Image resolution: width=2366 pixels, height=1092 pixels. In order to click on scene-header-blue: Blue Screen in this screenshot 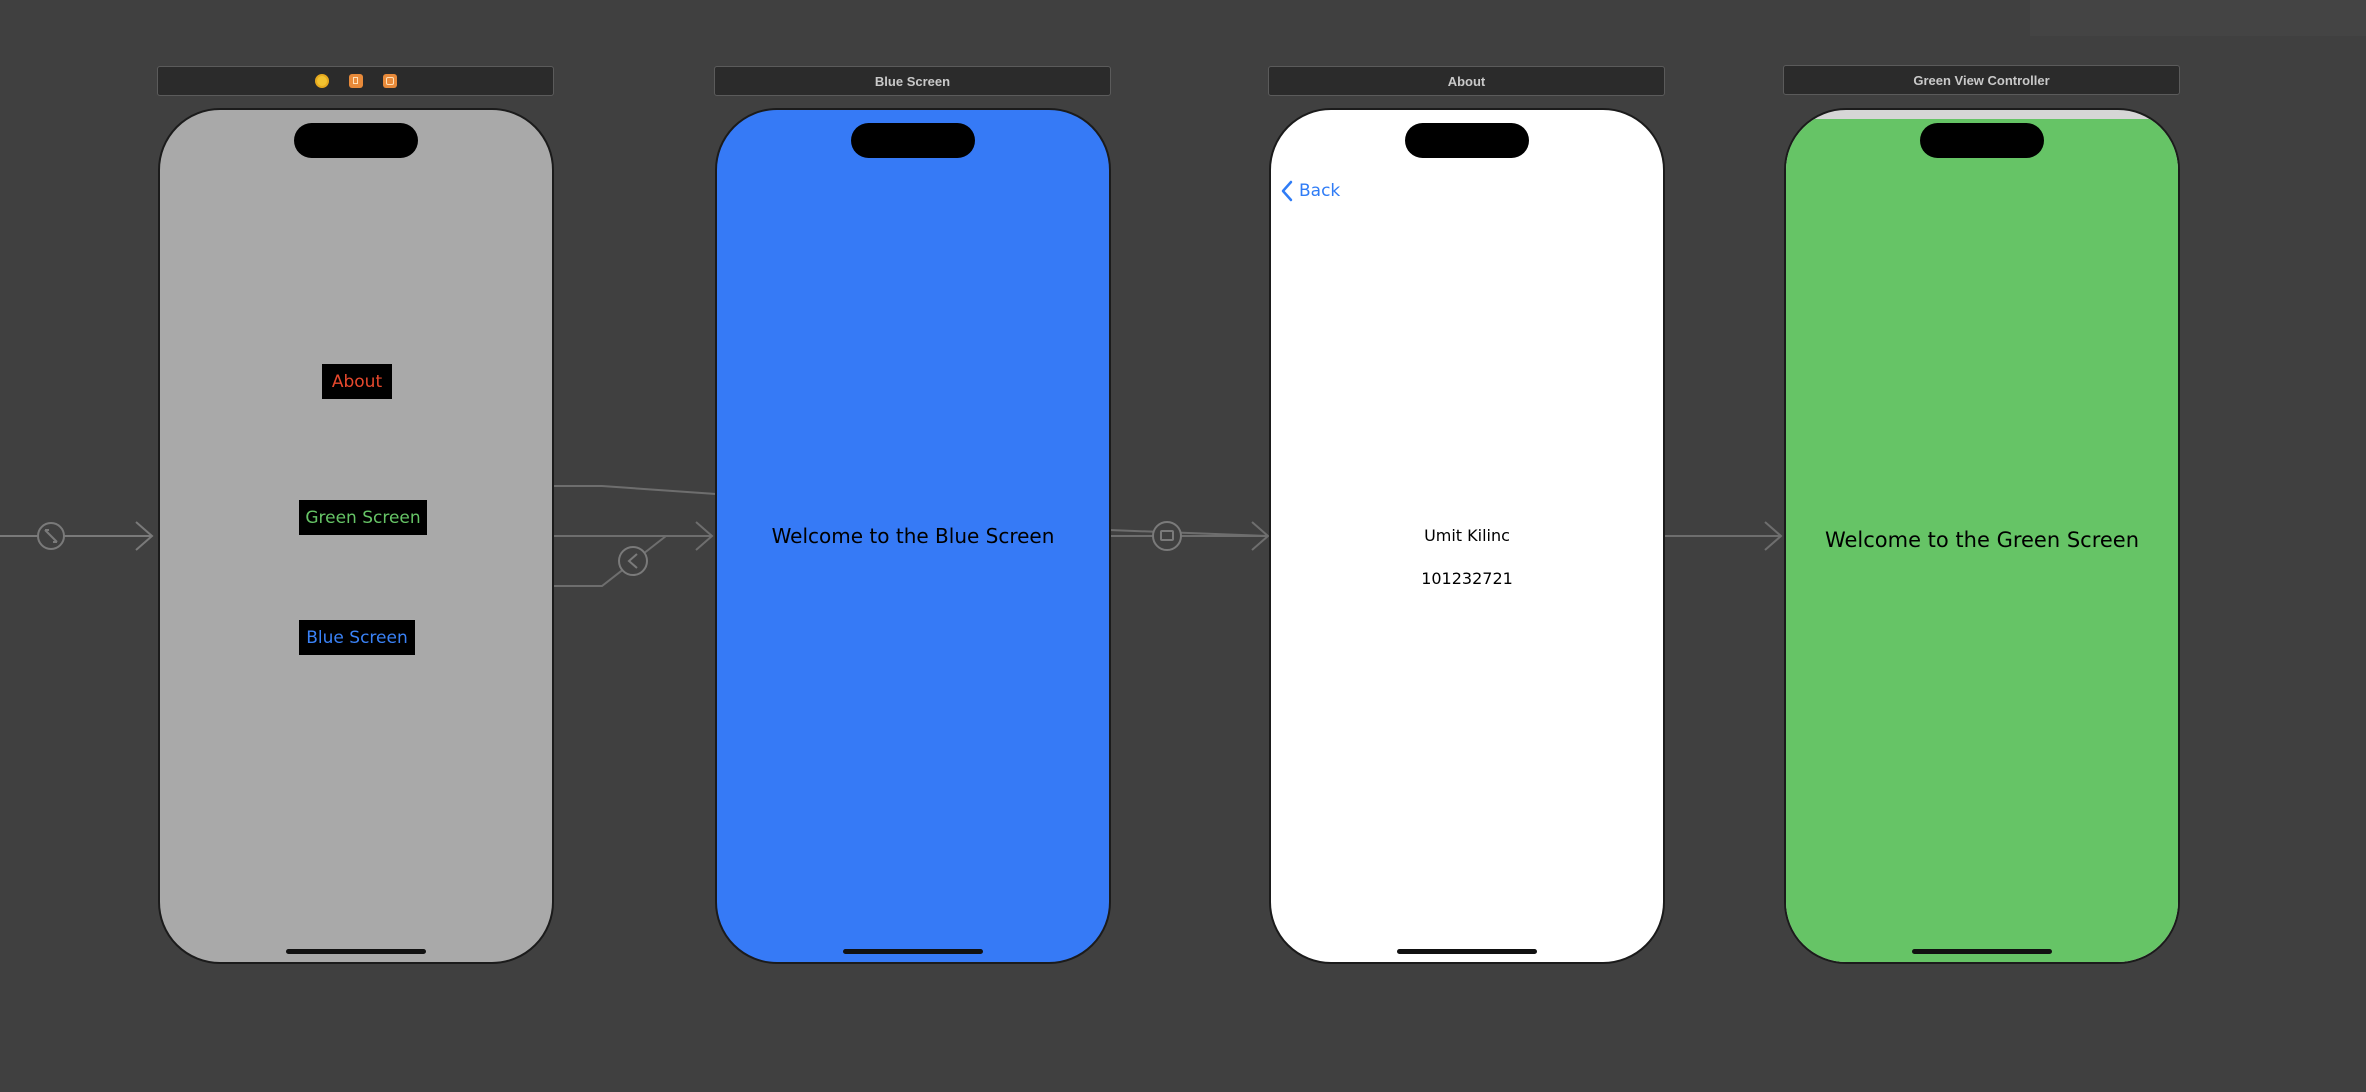, I will do `click(912, 81)`.